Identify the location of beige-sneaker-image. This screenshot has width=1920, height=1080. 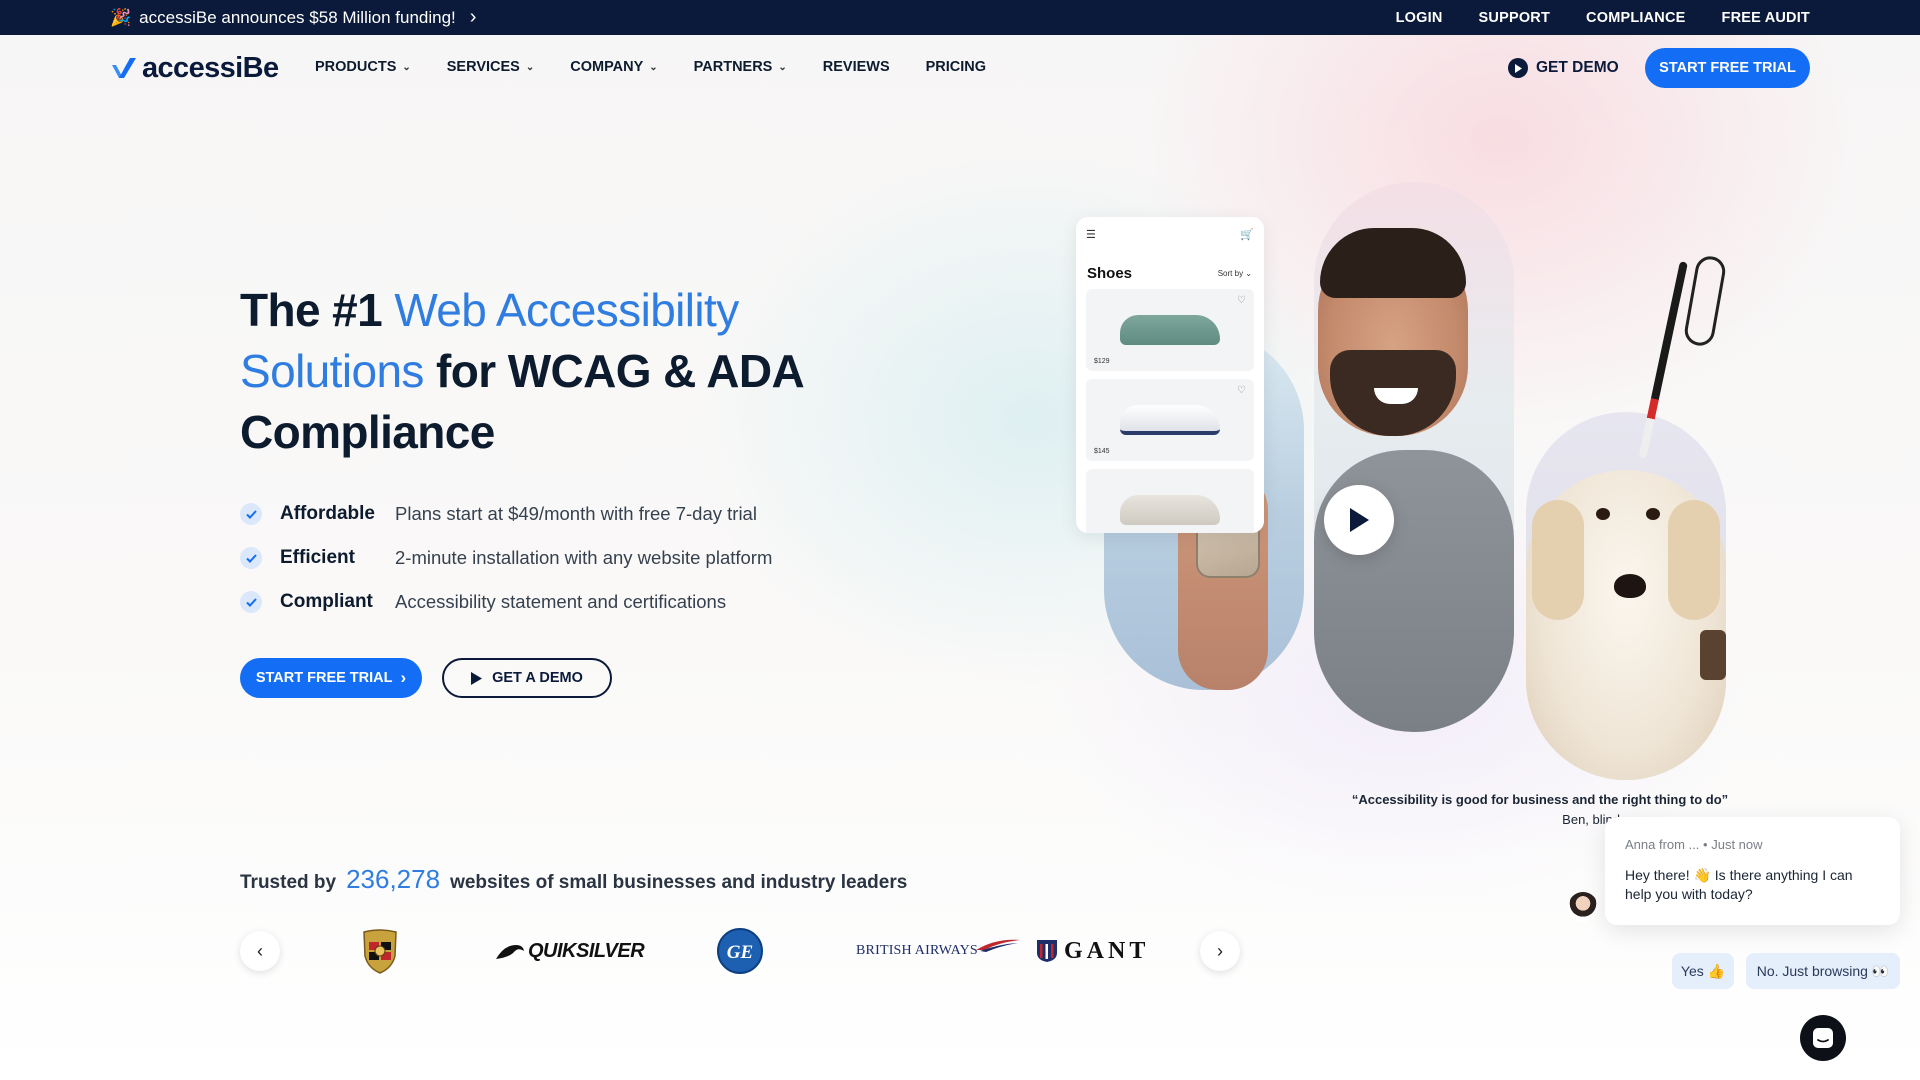
(1170, 510).